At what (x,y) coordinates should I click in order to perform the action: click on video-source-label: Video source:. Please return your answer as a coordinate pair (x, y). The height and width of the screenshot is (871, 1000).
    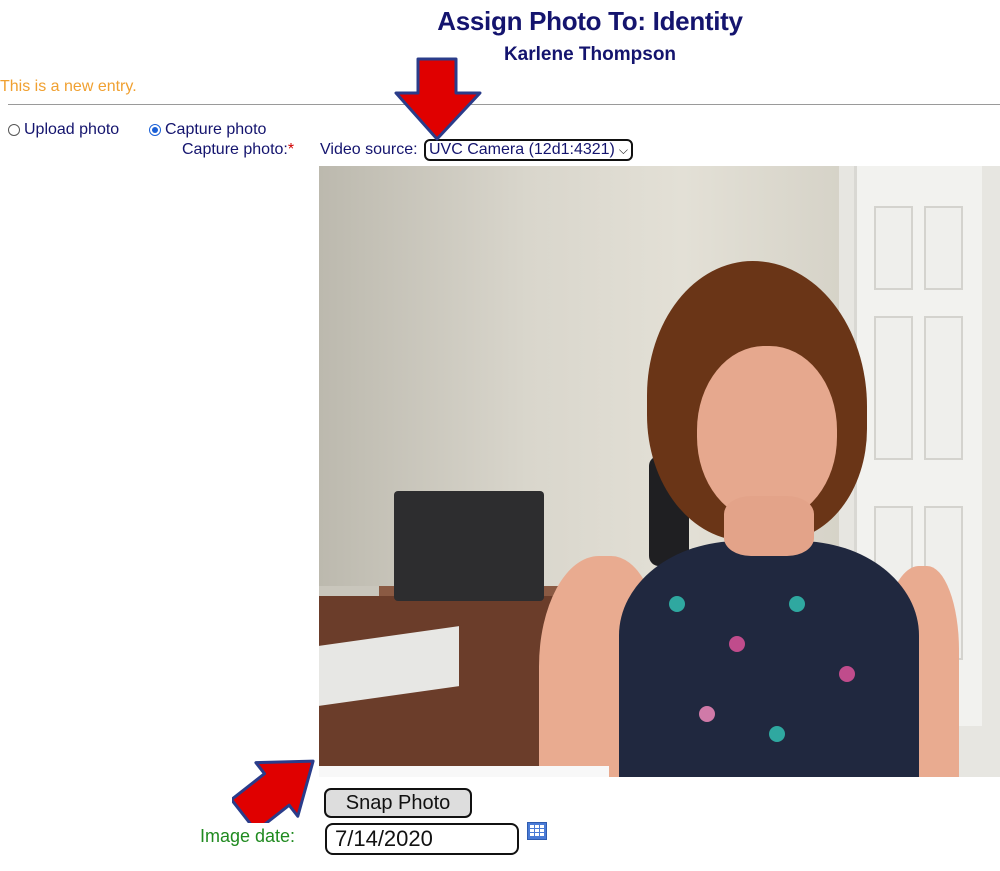
    Looking at the image, I should click on (369, 149).